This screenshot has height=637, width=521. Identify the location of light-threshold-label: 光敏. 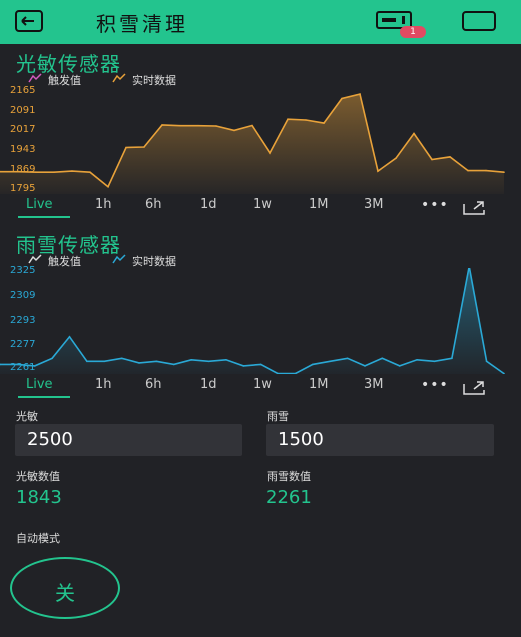
(27, 416).